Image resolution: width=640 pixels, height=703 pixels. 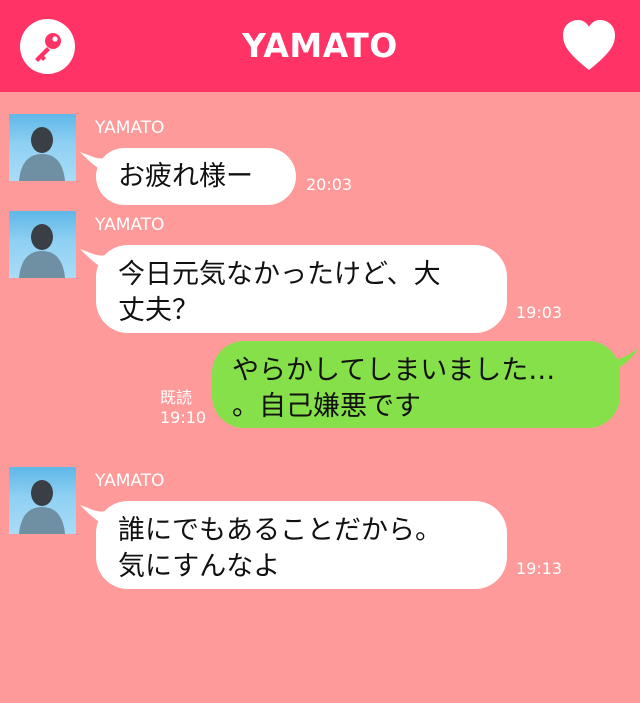 I want to click on message-text-line: 気にすんなよ, so click(x=199, y=566).